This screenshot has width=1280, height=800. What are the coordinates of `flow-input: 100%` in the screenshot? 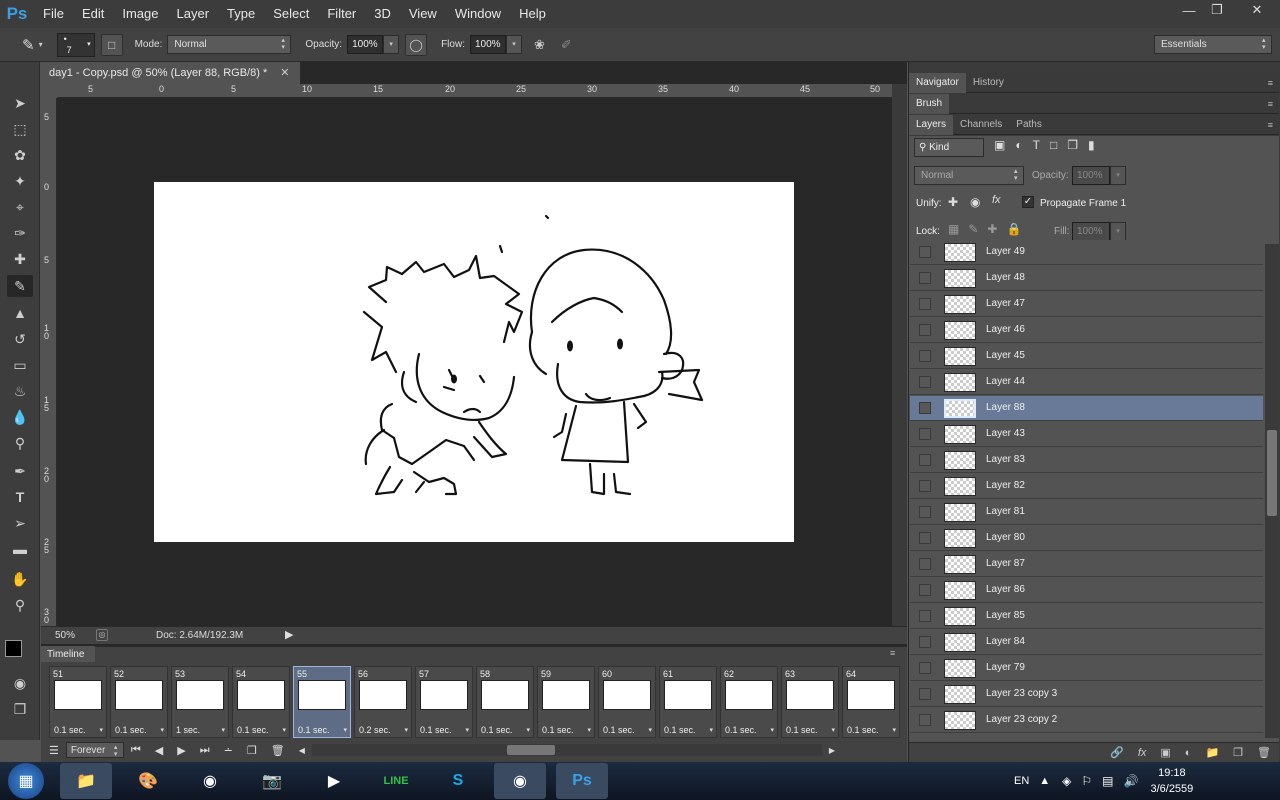 It's located at (487, 44).